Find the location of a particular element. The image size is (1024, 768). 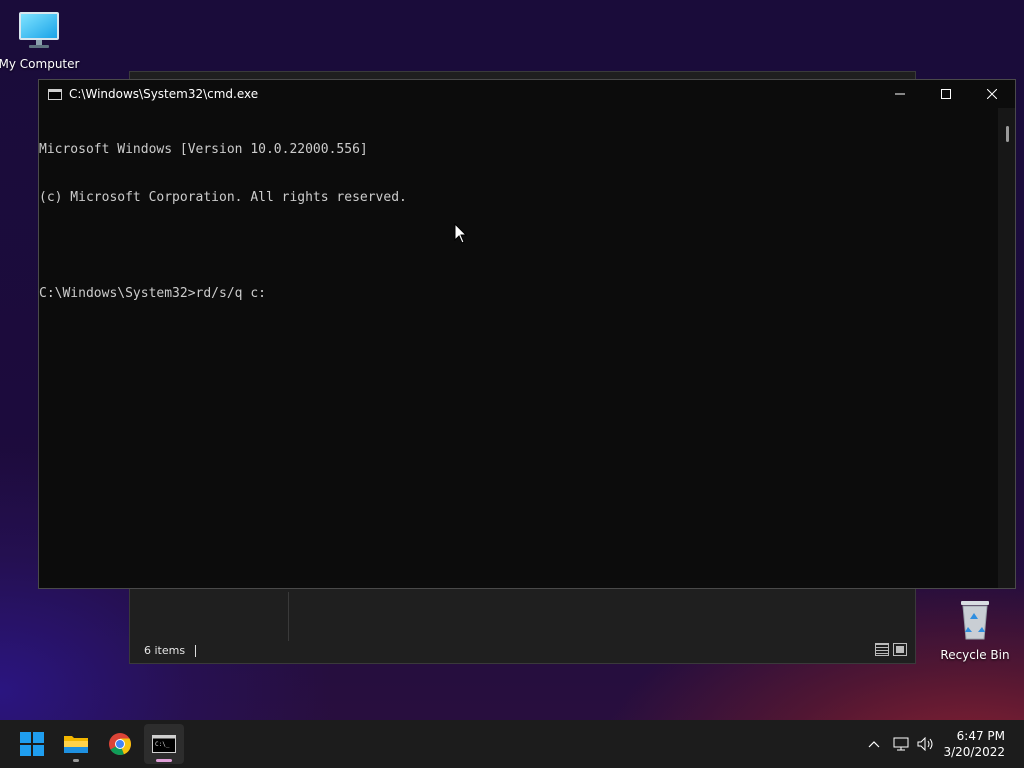

taskbar-file-explorer is located at coordinates (76, 744).